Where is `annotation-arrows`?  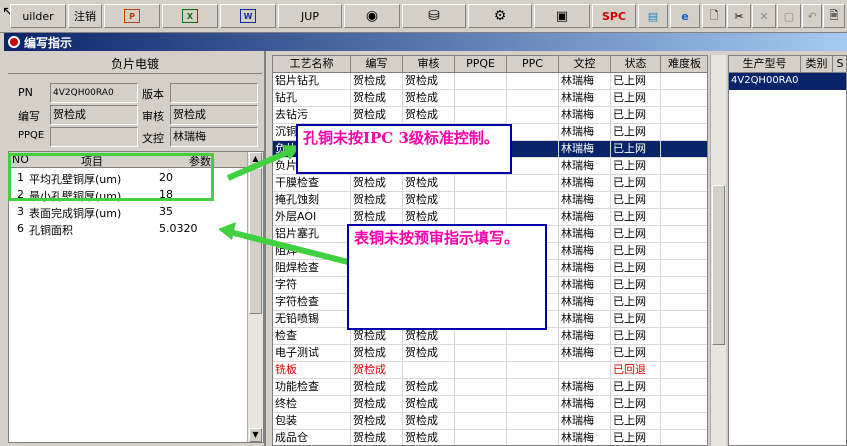
annotation-arrows is located at coordinates (283, 205).